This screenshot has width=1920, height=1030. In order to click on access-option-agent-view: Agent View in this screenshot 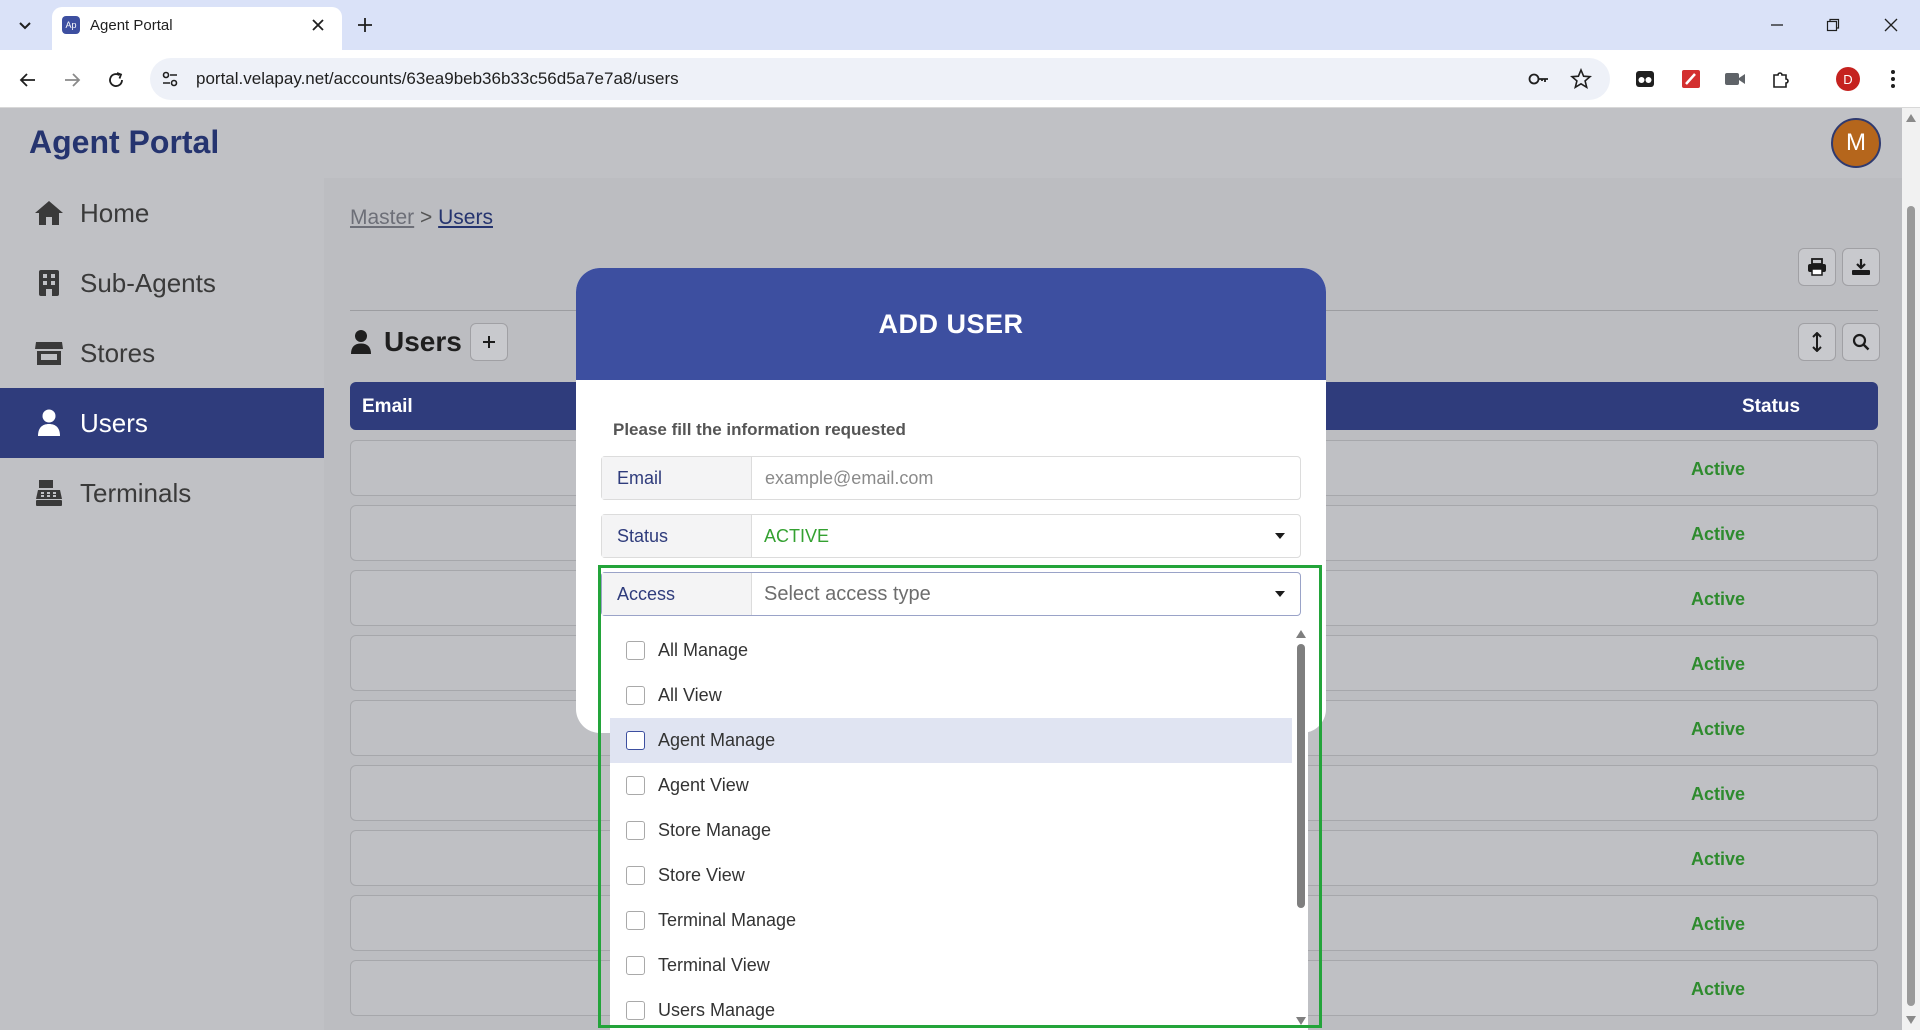, I will do `click(951, 785)`.